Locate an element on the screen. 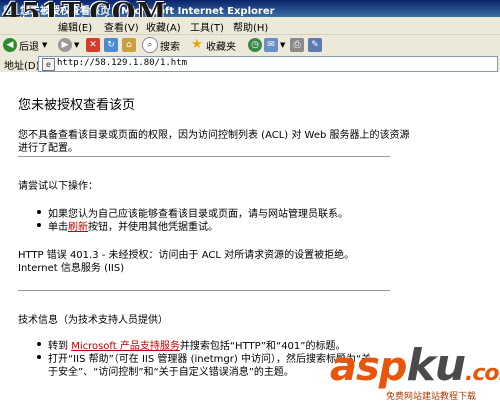  home-button: ⌂ is located at coordinates (130, 45).